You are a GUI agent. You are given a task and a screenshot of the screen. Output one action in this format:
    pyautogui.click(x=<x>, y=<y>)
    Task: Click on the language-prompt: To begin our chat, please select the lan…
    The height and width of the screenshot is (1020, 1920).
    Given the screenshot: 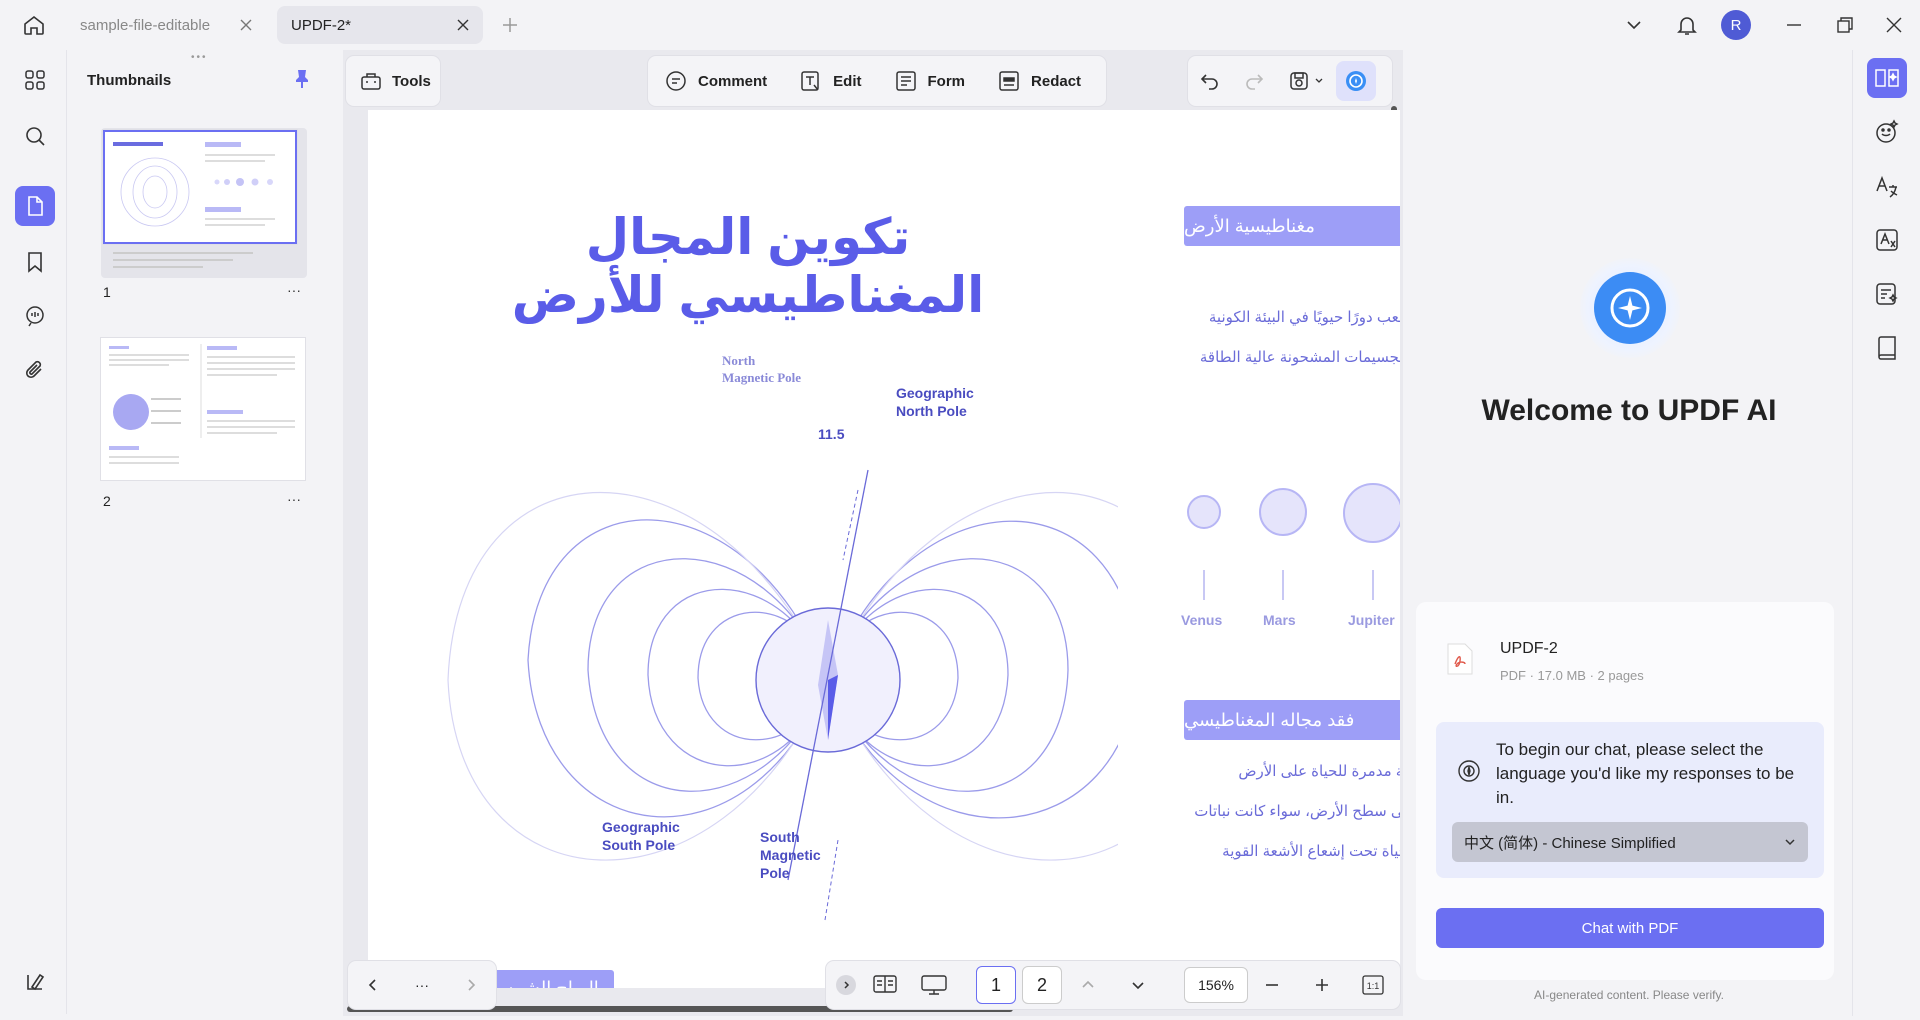 What is the action you would take?
    pyautogui.click(x=1630, y=800)
    